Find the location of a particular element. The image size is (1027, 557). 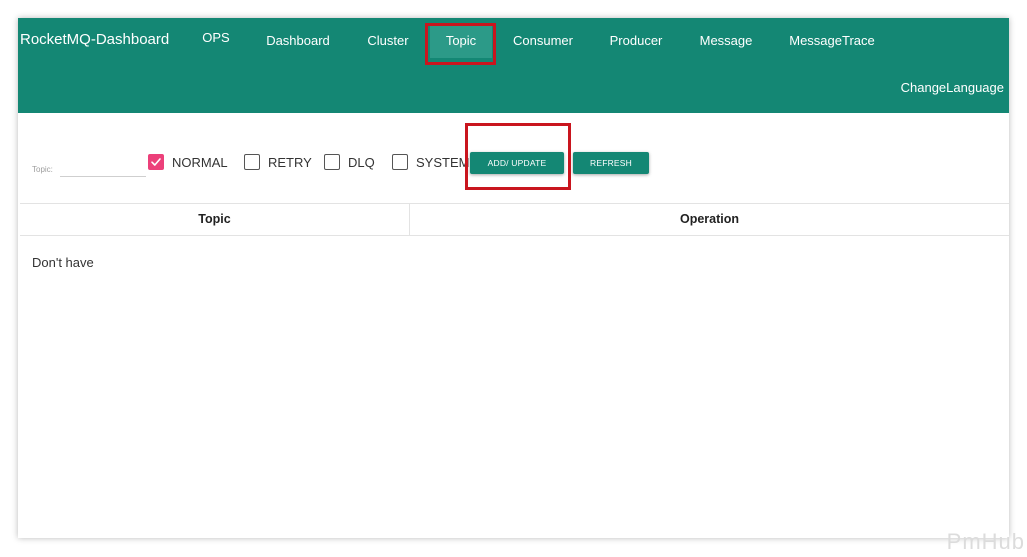

topic-search-input is located at coordinates (103, 169).